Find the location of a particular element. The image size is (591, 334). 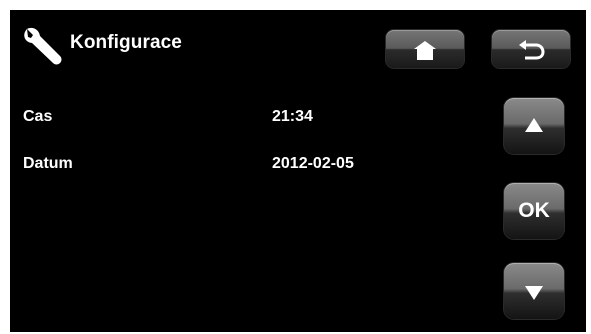

home-button is located at coordinates (425, 49).